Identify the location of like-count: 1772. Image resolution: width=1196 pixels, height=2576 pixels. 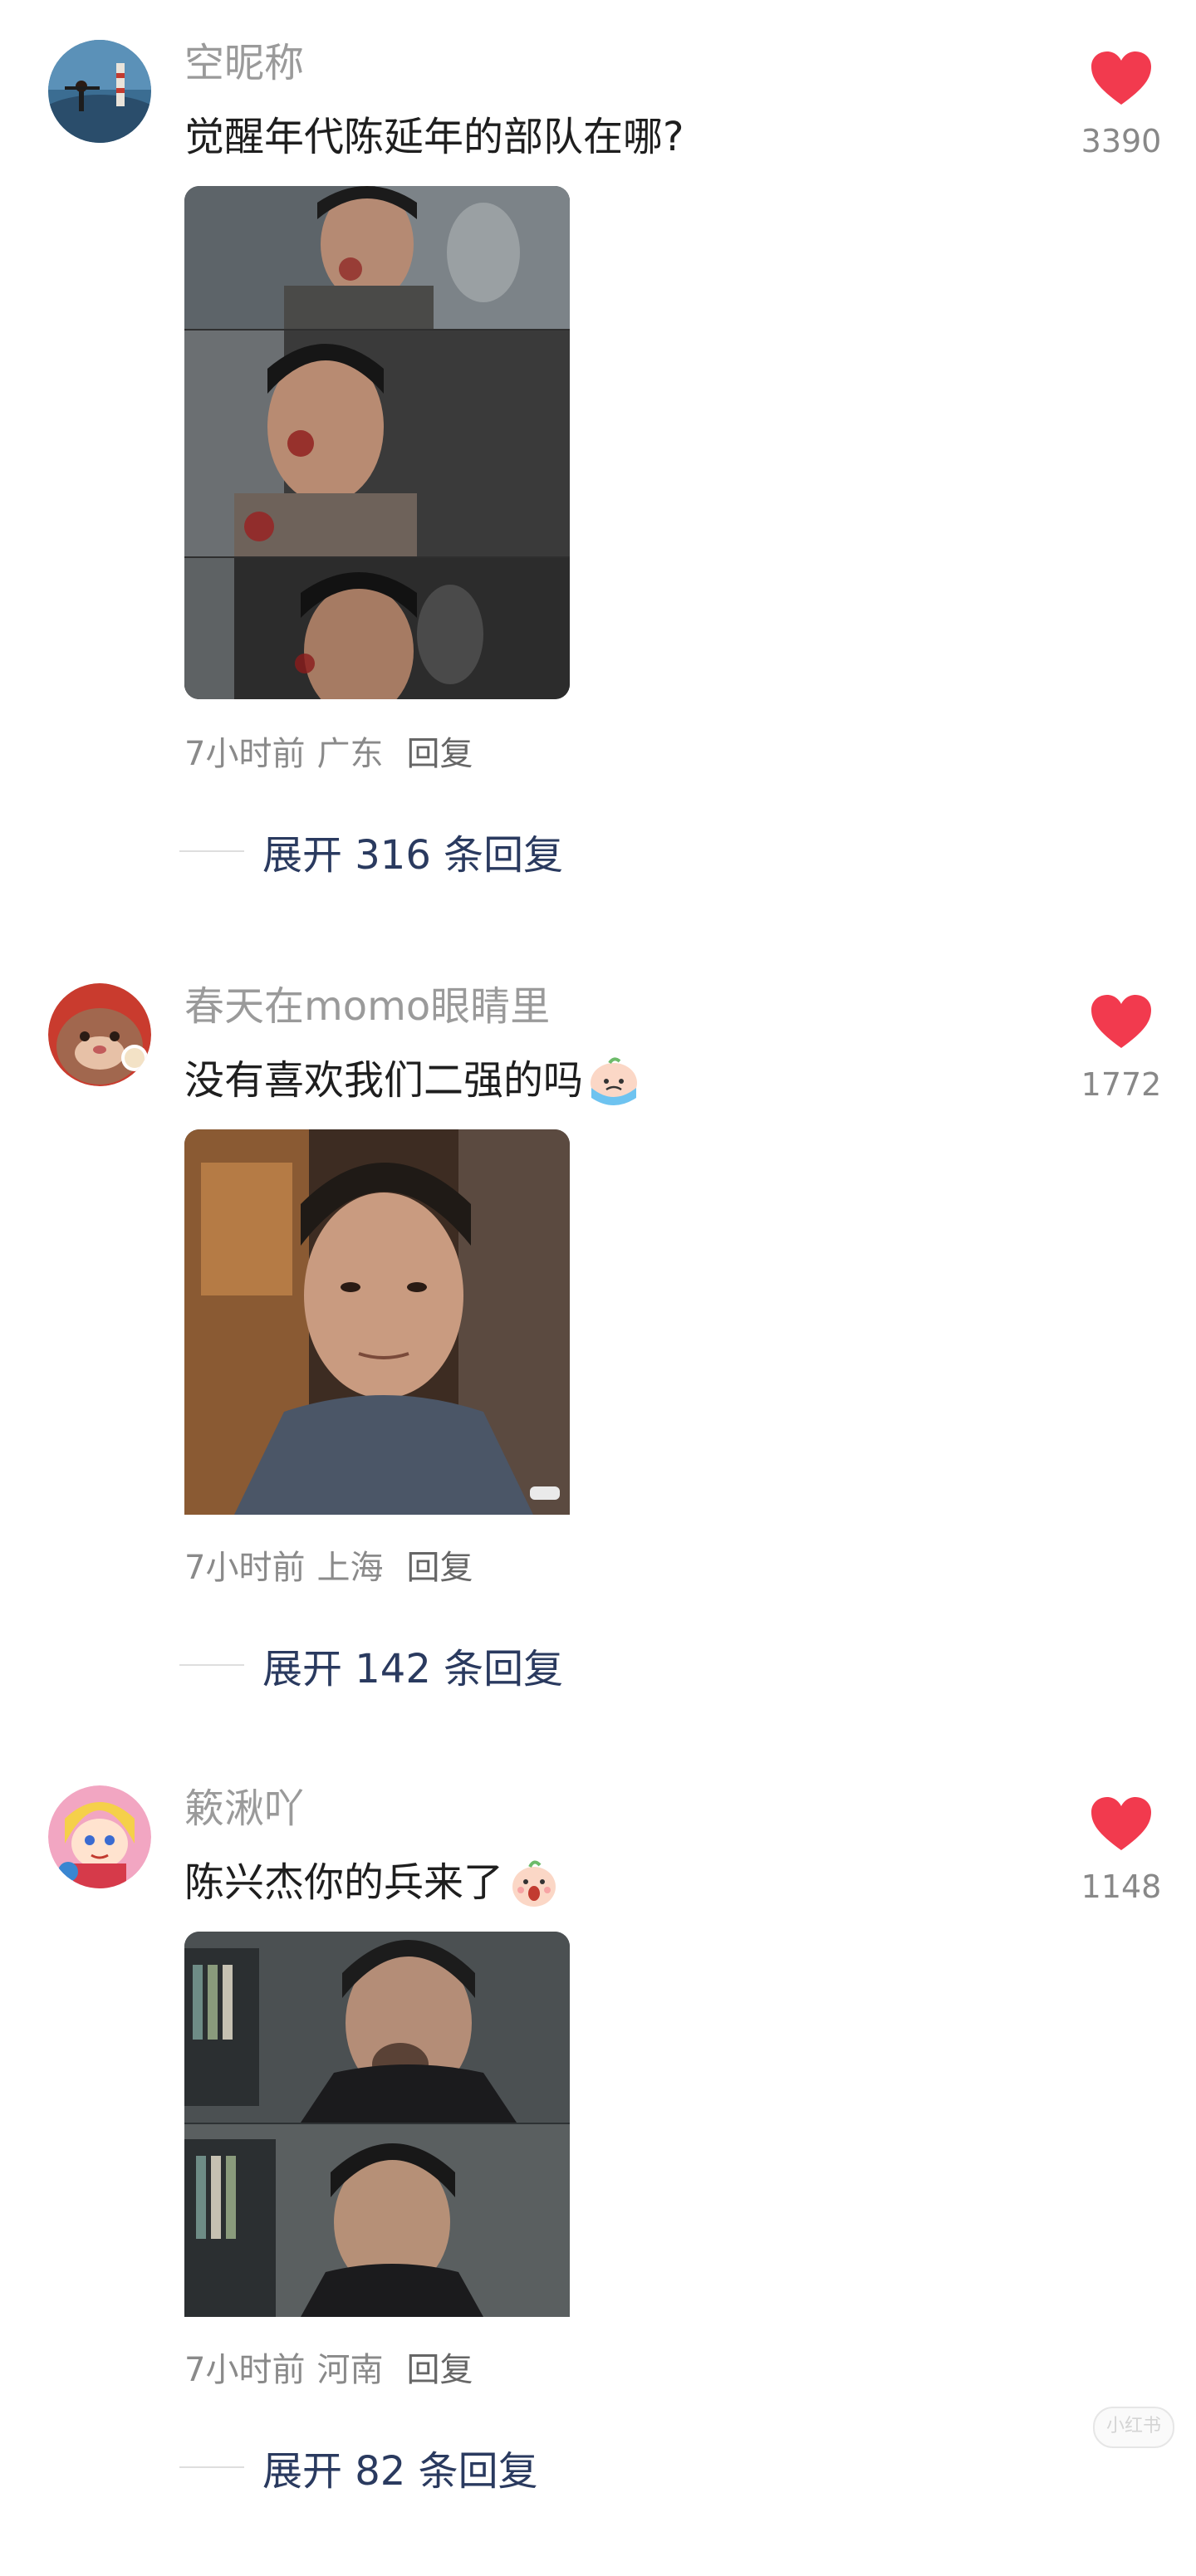
(1121, 1084).